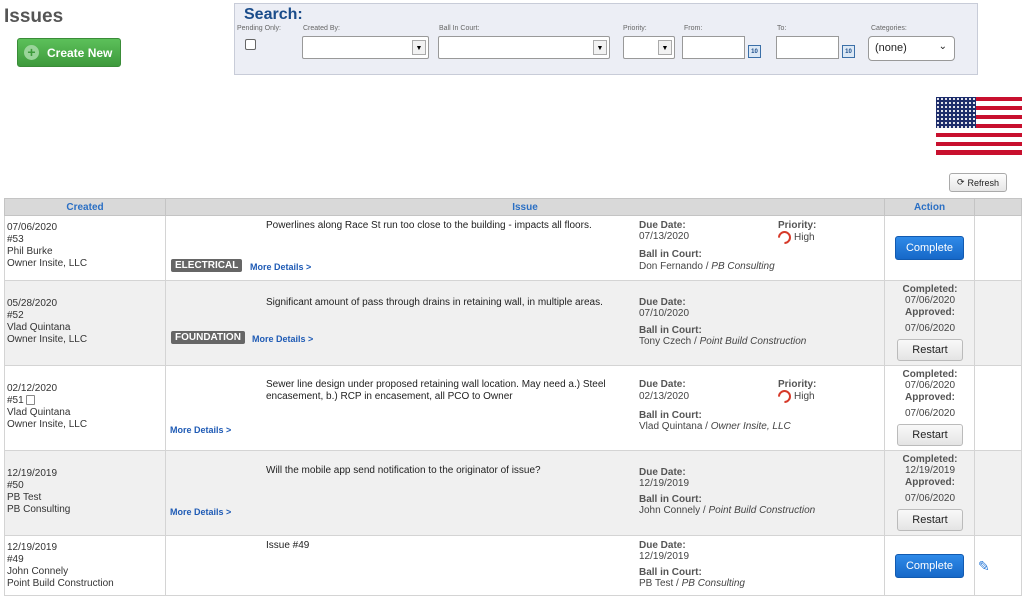 The height and width of the screenshot is (597, 1024). I want to click on created-by: Phil Burke, so click(30, 251).